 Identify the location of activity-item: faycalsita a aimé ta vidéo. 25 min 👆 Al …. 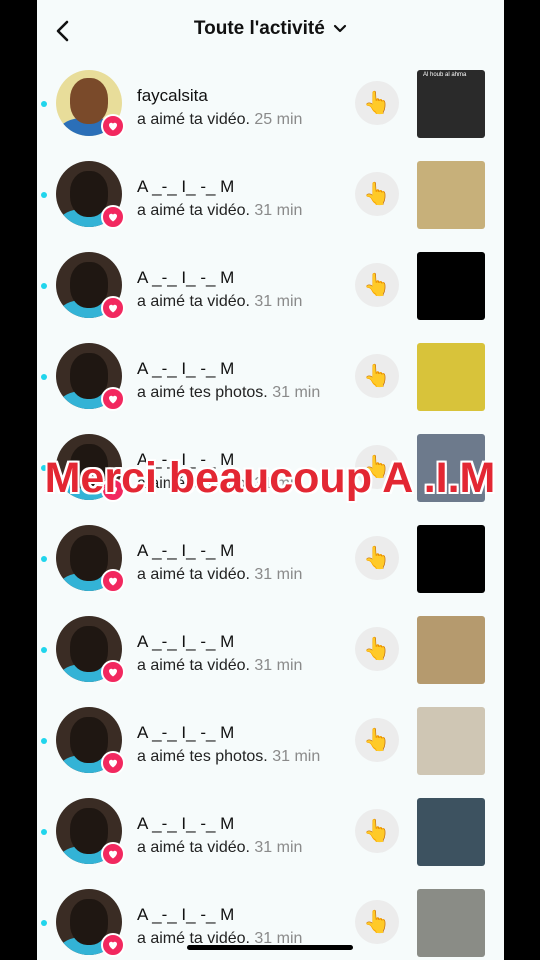
(270, 115).